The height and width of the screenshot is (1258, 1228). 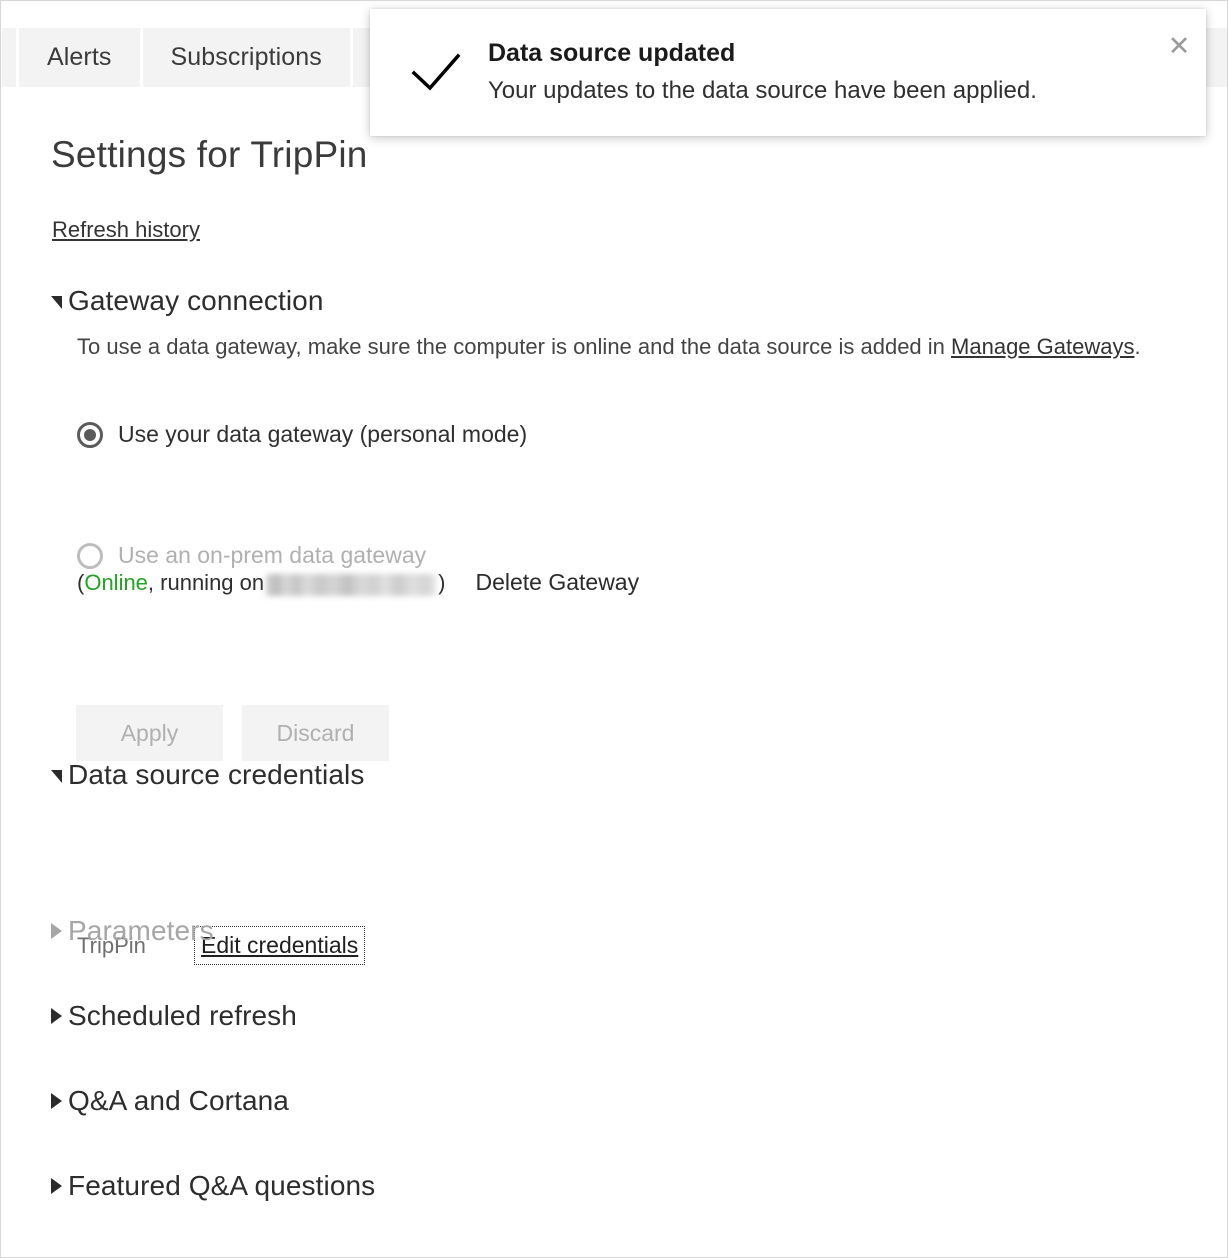 What do you see at coordinates (178, 1100) in the screenshot?
I see `section-title-qa-and-cortana: Q&A and Cortana` at bounding box center [178, 1100].